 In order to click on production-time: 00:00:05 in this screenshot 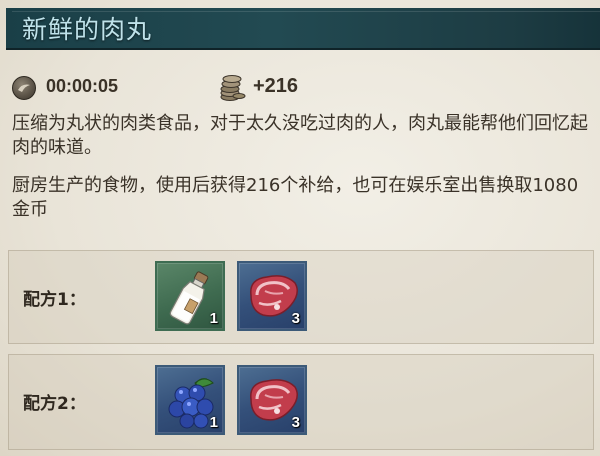, I will do `click(82, 86)`.